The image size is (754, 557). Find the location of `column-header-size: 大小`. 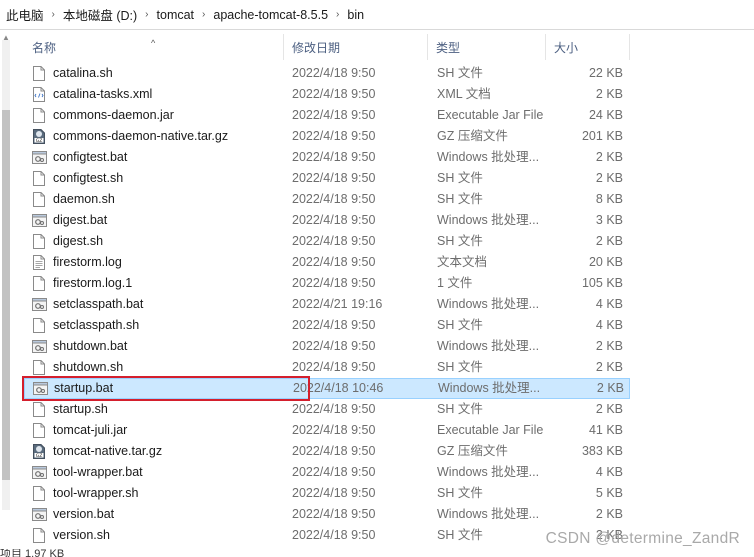

column-header-size: 大小 is located at coordinates (588, 47).